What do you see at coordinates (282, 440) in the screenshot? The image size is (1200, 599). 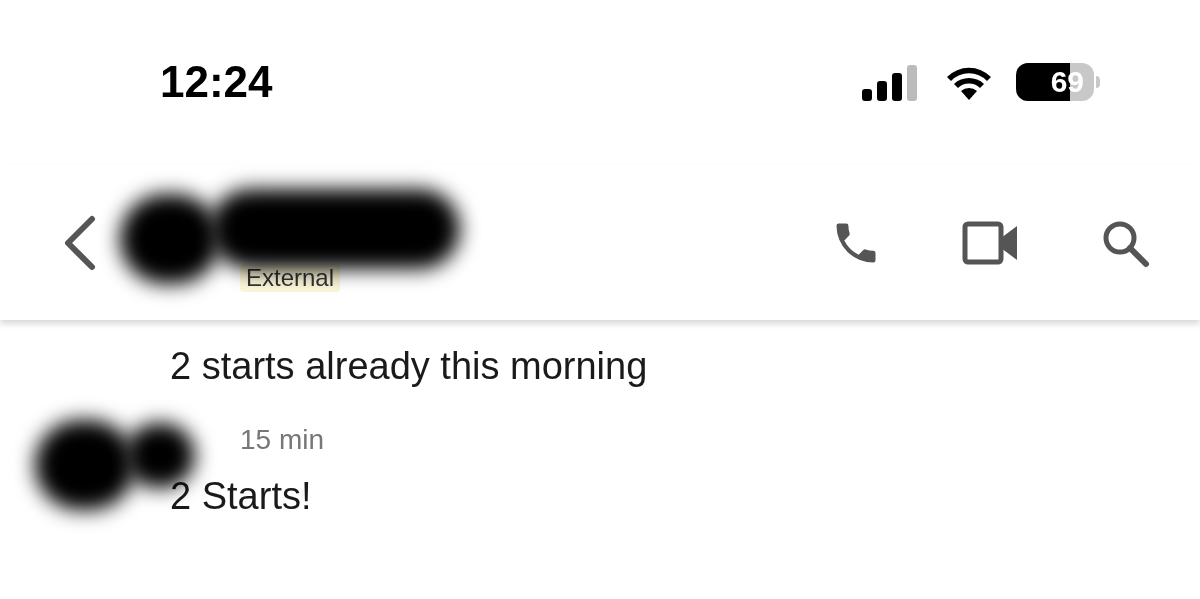 I see `message-time: 15 min` at bounding box center [282, 440].